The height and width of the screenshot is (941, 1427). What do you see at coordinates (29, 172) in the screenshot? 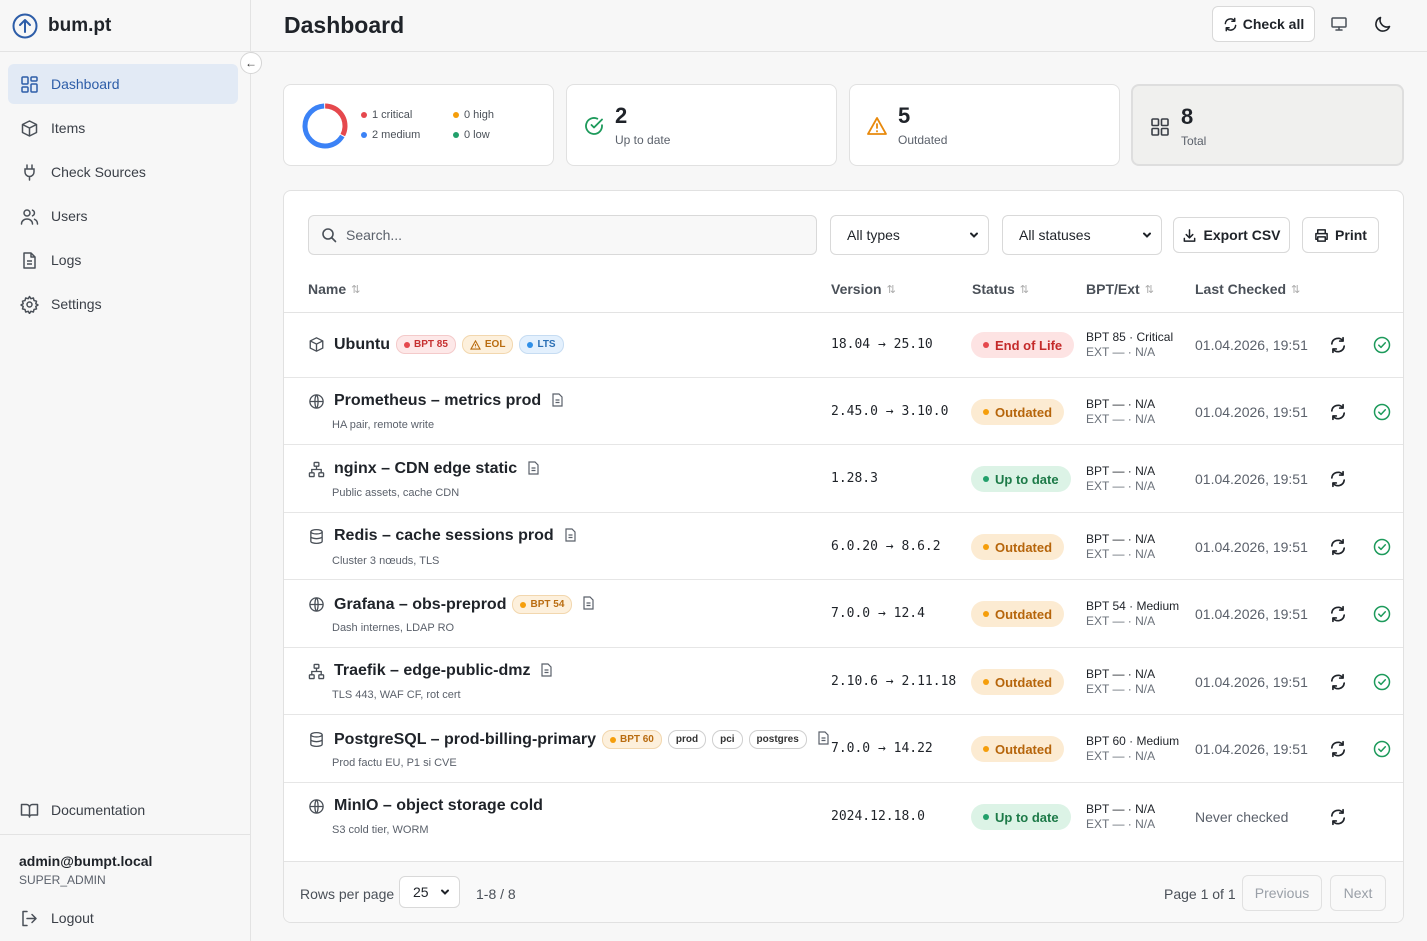
I see `plug-icon` at bounding box center [29, 172].